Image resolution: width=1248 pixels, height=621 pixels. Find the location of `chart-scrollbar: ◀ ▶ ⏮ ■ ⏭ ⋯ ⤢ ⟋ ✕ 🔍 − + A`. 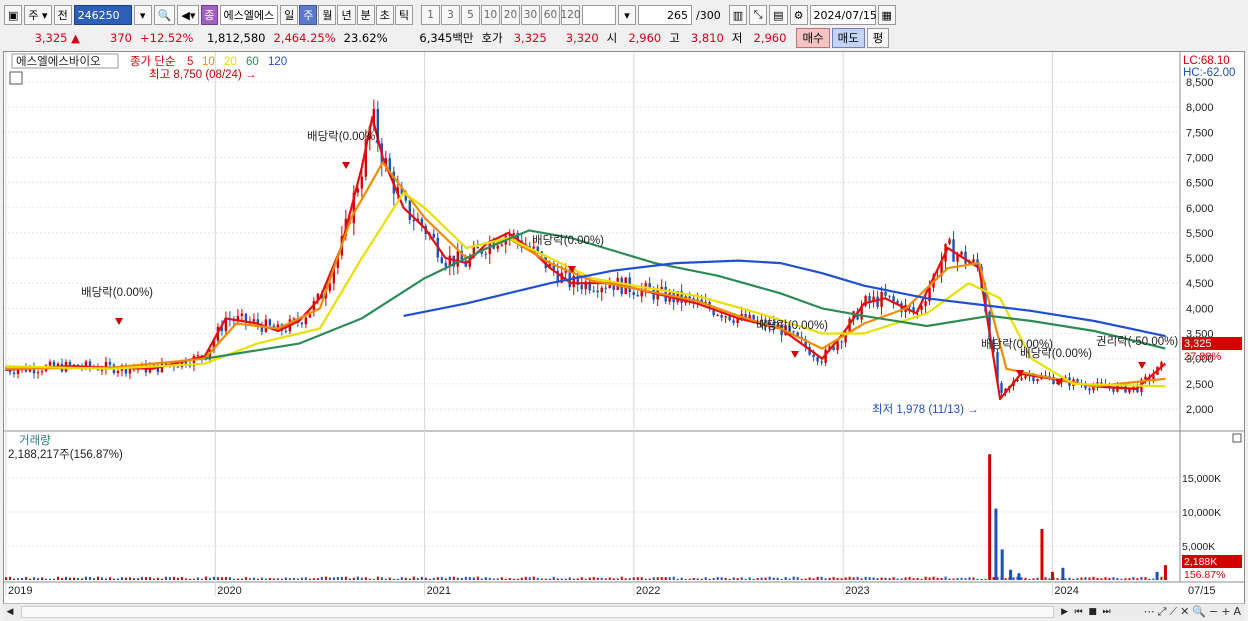

chart-scrollbar: ◀ ▶ ⏮ ■ ⏭ ⋯ ⤢ ⟋ ✕ 🔍 − + A is located at coordinates (624, 611).